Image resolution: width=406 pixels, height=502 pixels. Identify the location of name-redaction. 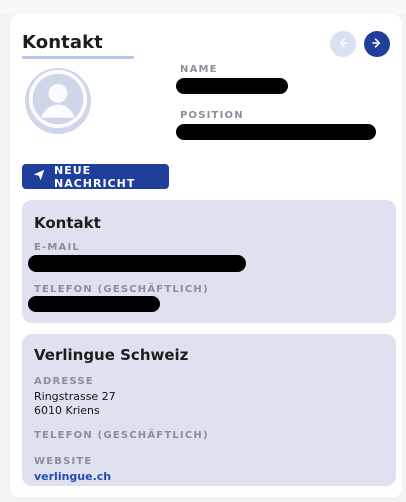
(232, 86).